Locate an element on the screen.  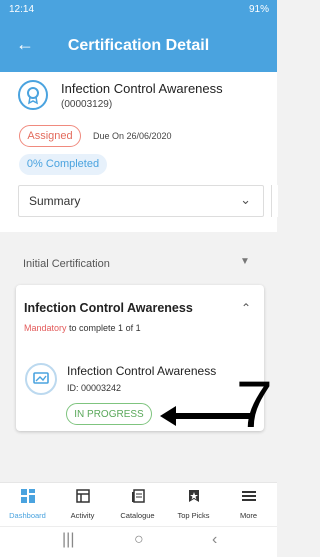
completion-badge: 0% Completed is located at coordinates (63, 164).